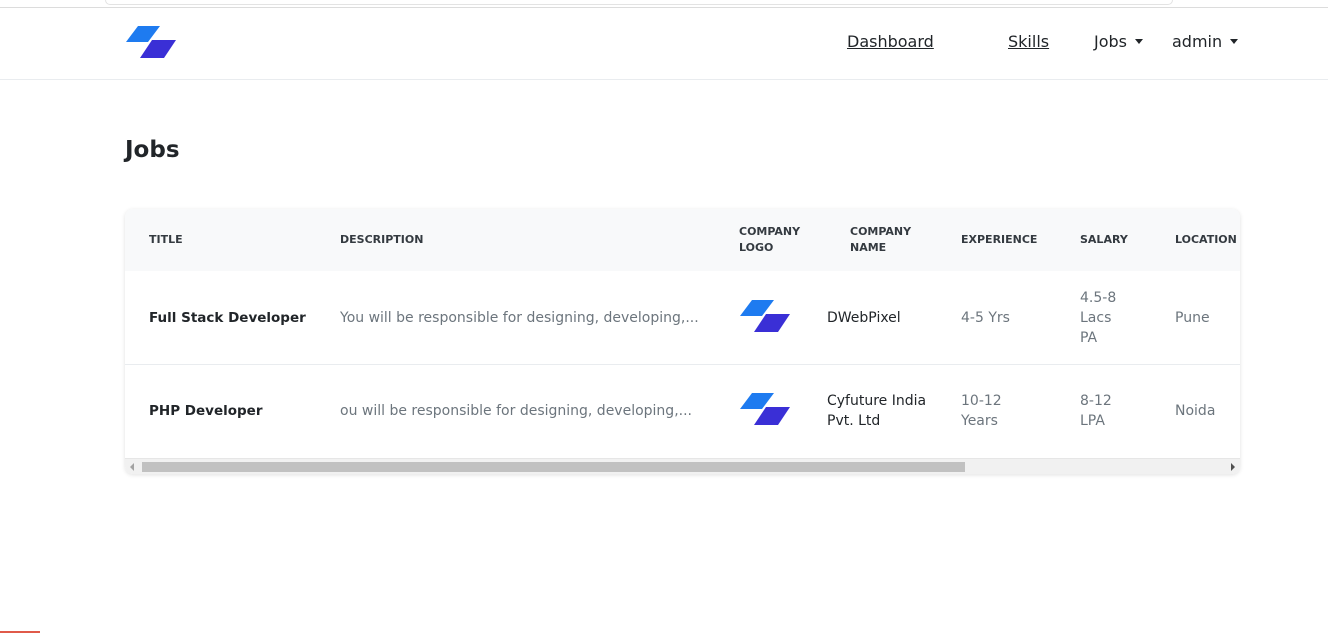 The width and height of the screenshot is (1328, 643). What do you see at coordinates (756, 247) in the screenshot?
I see `column-header-company-logo-line2: LOGO` at bounding box center [756, 247].